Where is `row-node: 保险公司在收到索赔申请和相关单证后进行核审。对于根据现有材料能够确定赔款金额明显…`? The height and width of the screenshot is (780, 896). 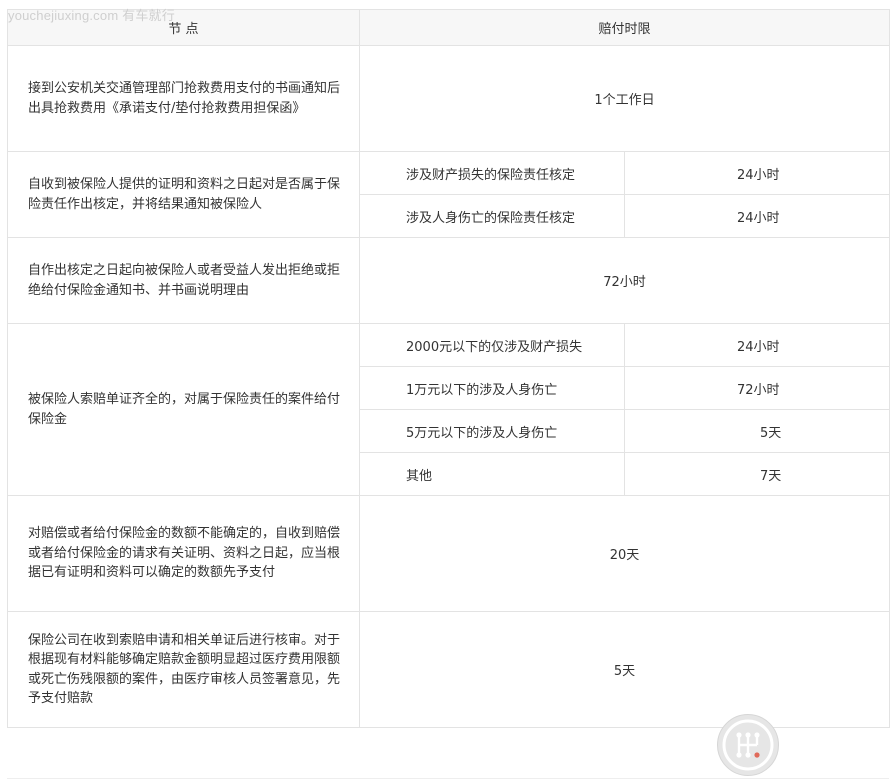
row-node: 保险公司在收到索赔申请和相关单证后进行核审。对于根据现有材料能够确定赔款金额明显… is located at coordinates (183, 669).